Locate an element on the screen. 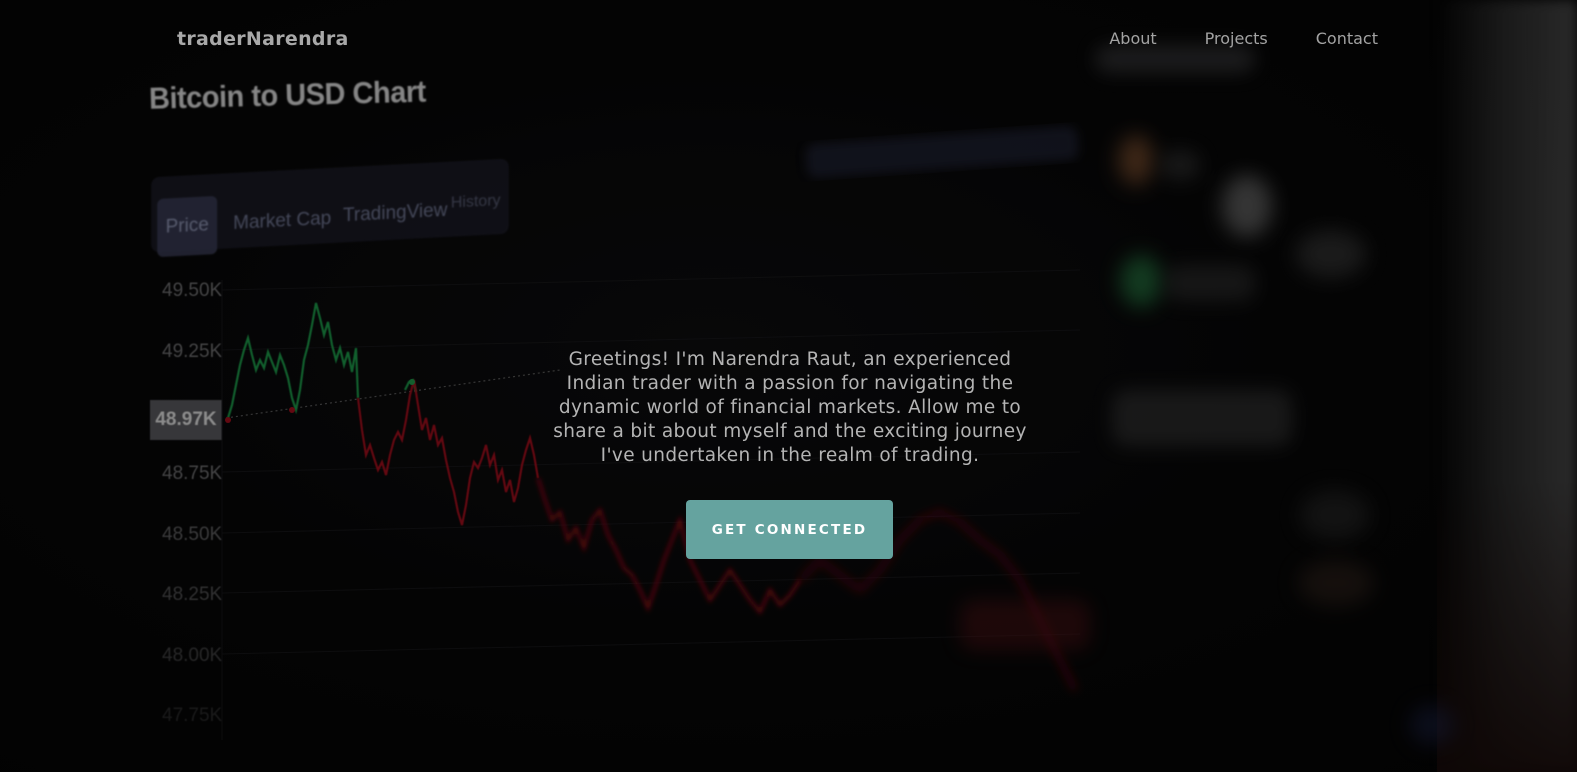 The width and height of the screenshot is (1577, 772). background-price-line is located at coordinates (393, 394).